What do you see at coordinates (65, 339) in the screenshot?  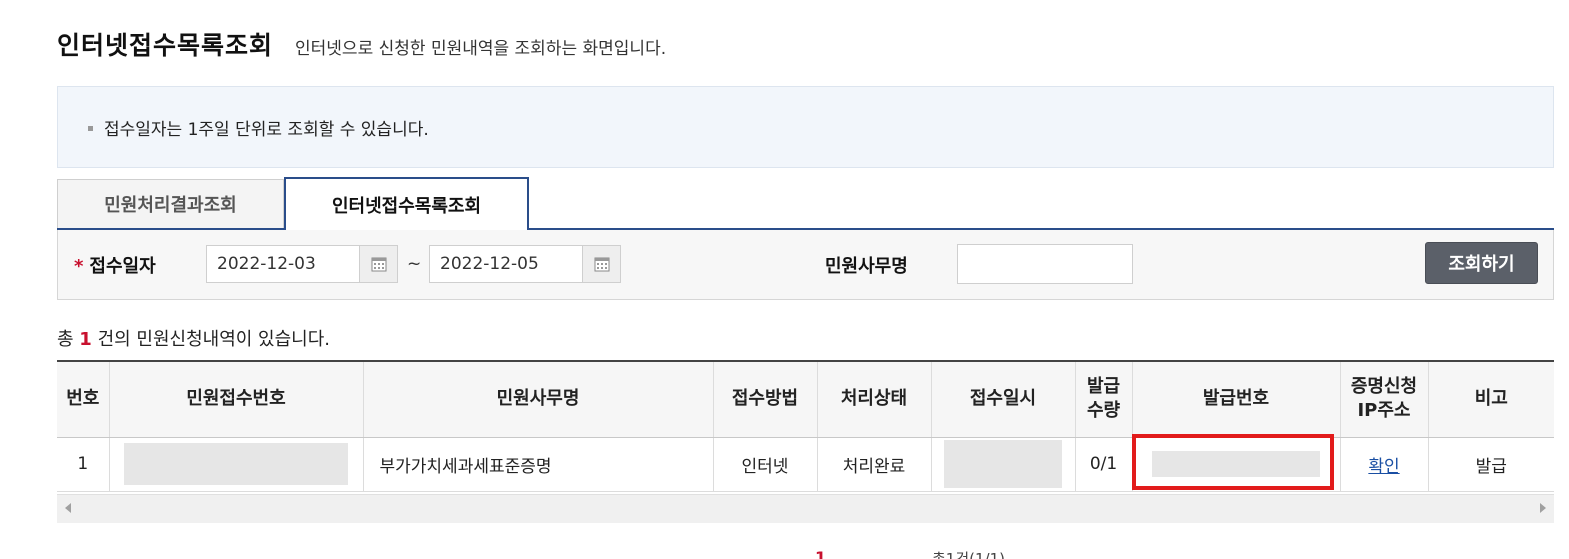 I see `result-count-prefix: 총` at bounding box center [65, 339].